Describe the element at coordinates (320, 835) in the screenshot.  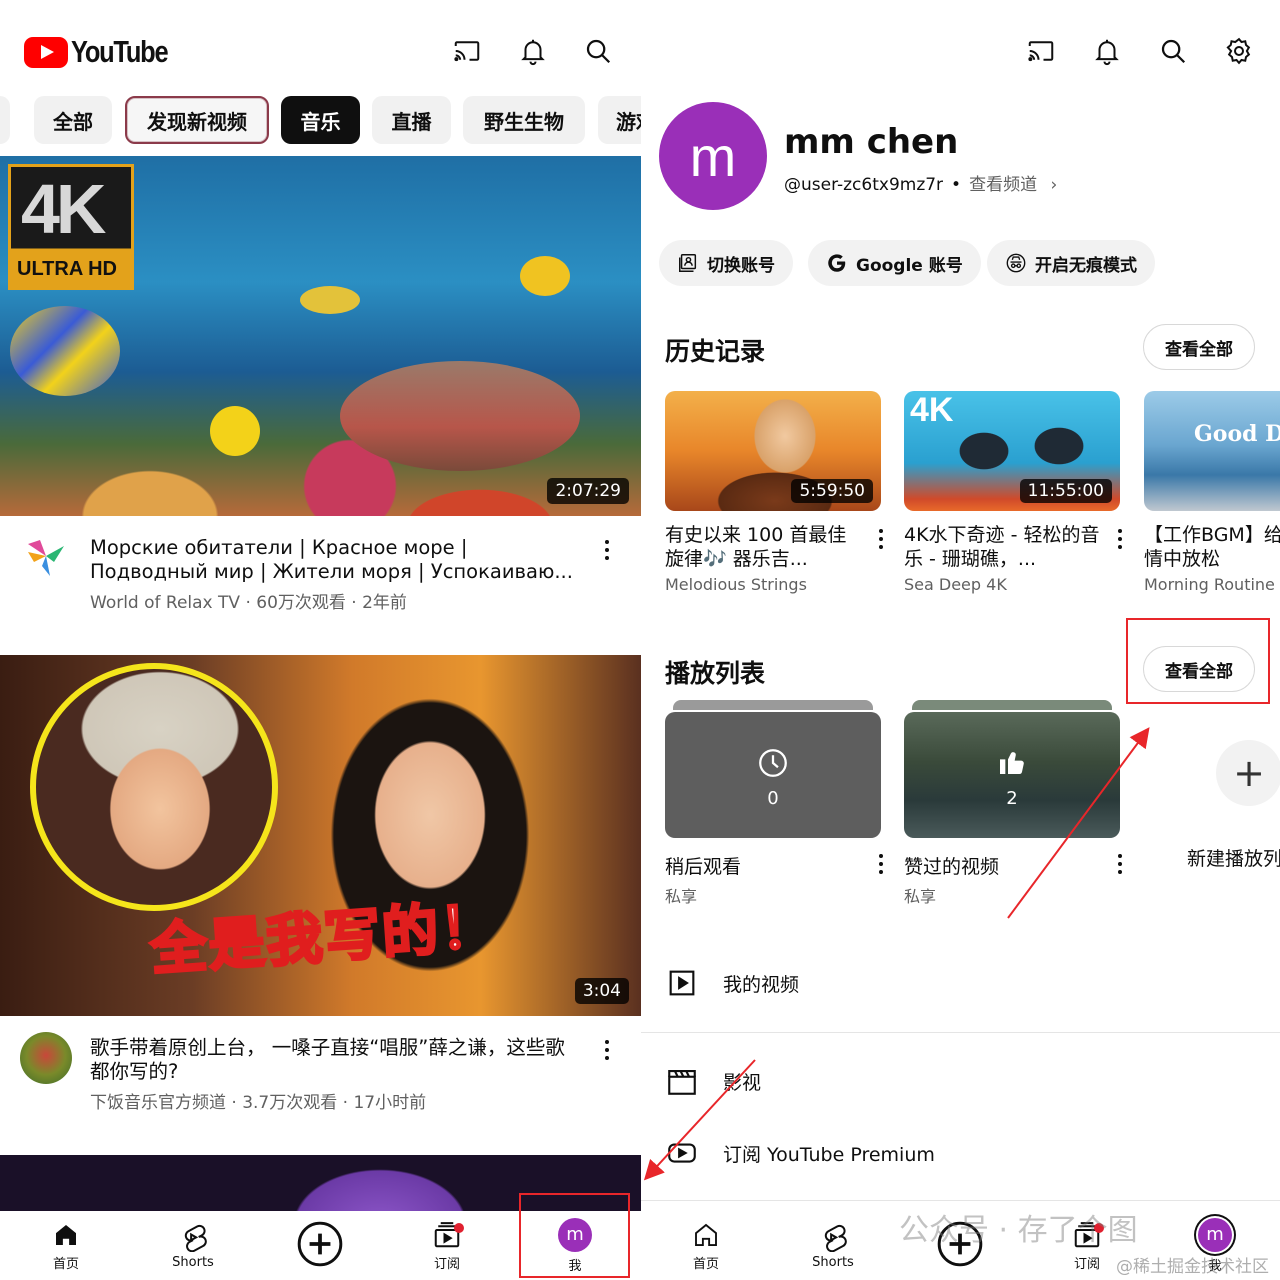
I see `video-thumbnail: 全是我写的！ 3:04` at that location.